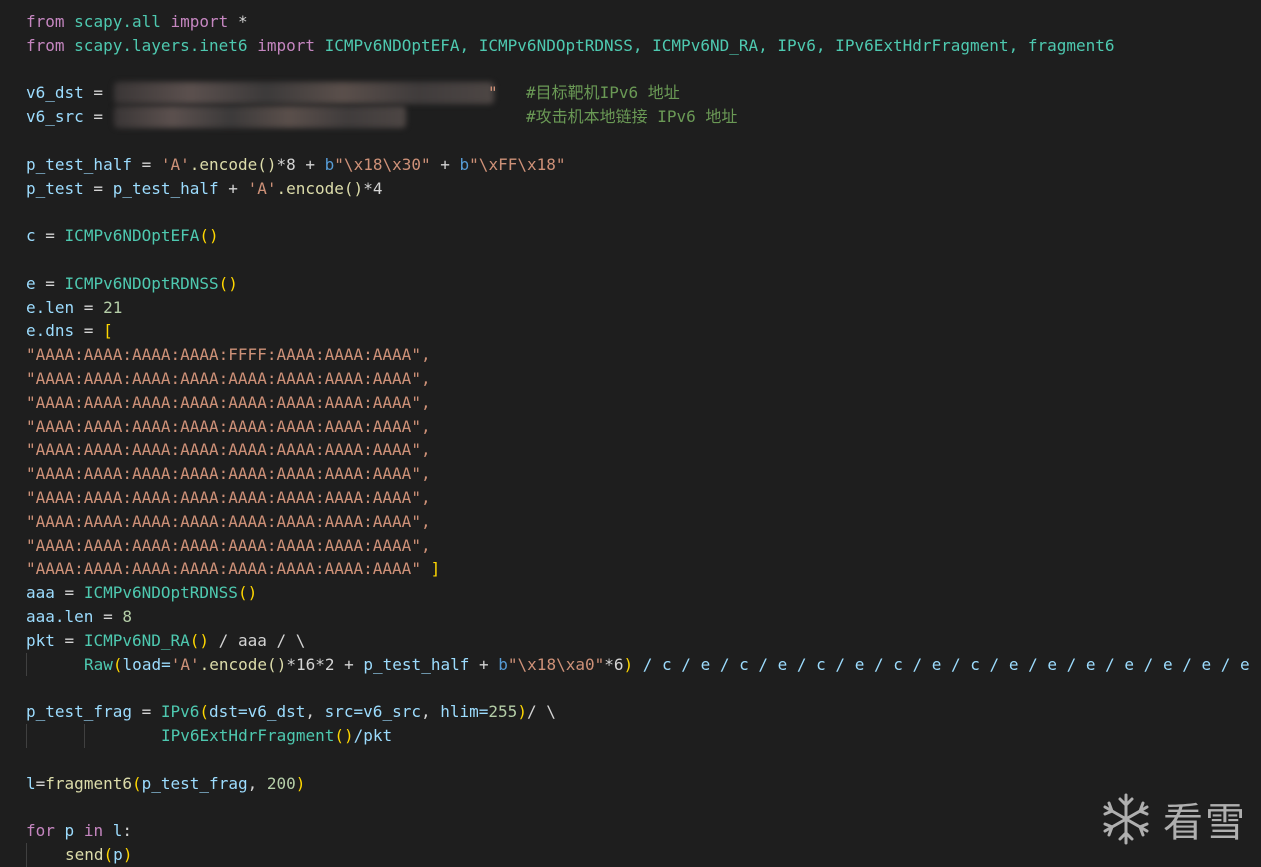 This screenshot has height=867, width=1261. Describe the element at coordinates (108, 331) in the screenshot. I see `bracket: [` at that location.